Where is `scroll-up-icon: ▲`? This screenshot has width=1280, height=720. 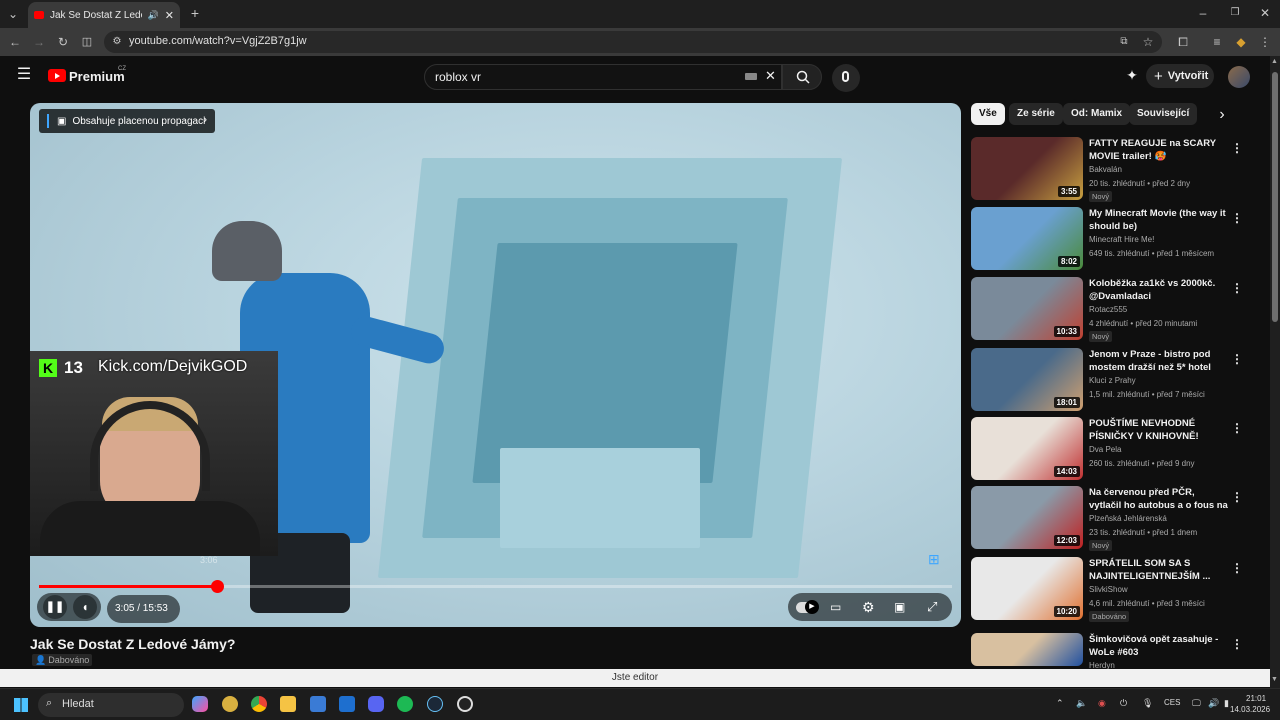 scroll-up-icon: ▲ is located at coordinates (1274, 61).